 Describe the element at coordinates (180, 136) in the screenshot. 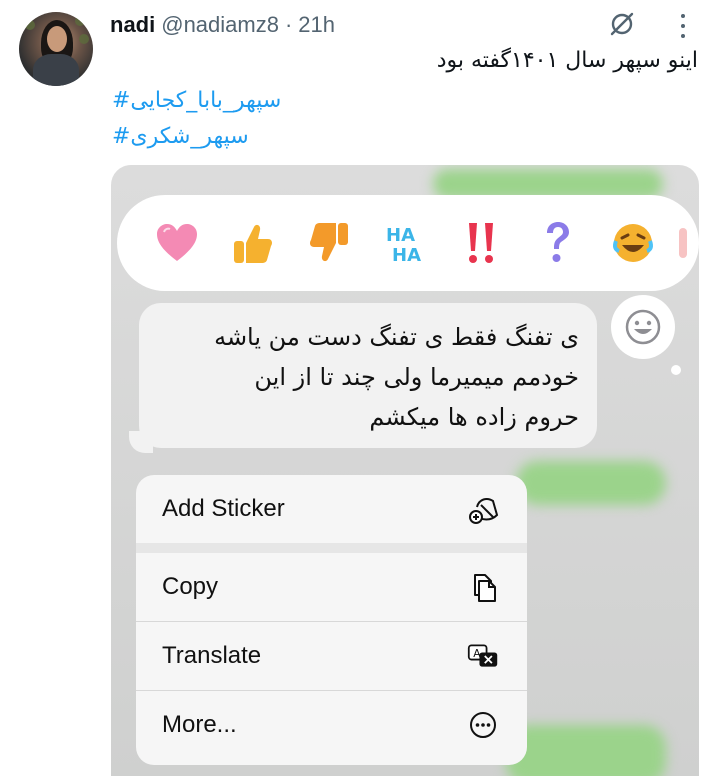

I see `hashtag-link: سپهر_شکری#` at that location.